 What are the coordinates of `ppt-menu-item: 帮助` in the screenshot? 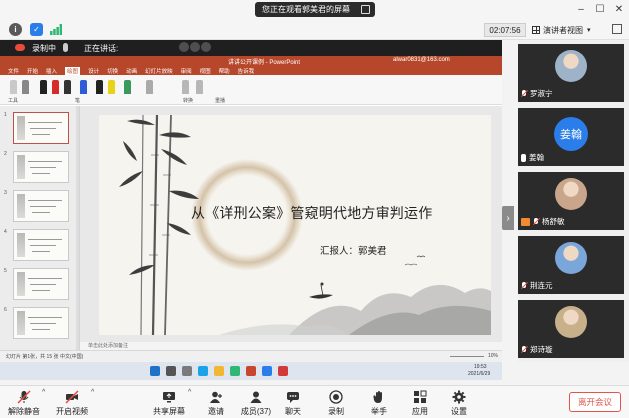 It's located at (224, 71).